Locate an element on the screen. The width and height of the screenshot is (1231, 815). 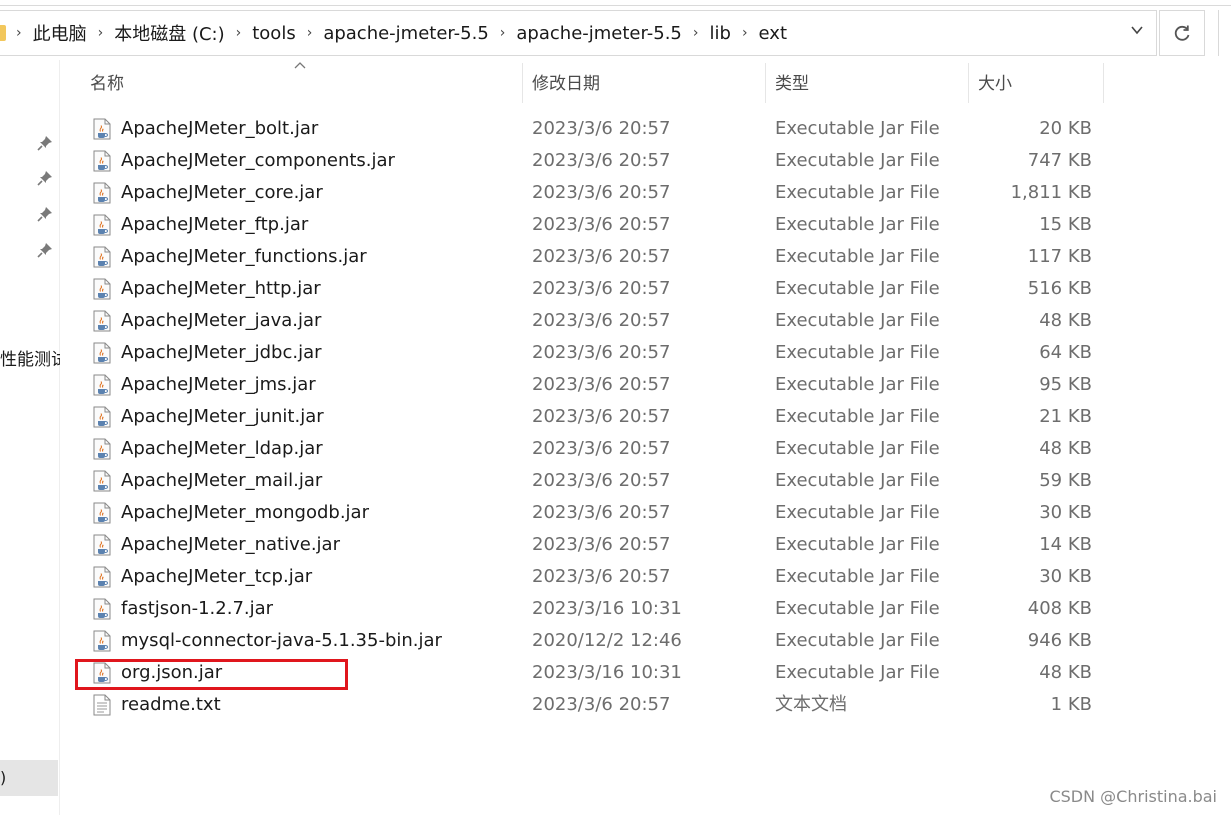
column-header-name: 名称 is located at coordinates (302, 83).